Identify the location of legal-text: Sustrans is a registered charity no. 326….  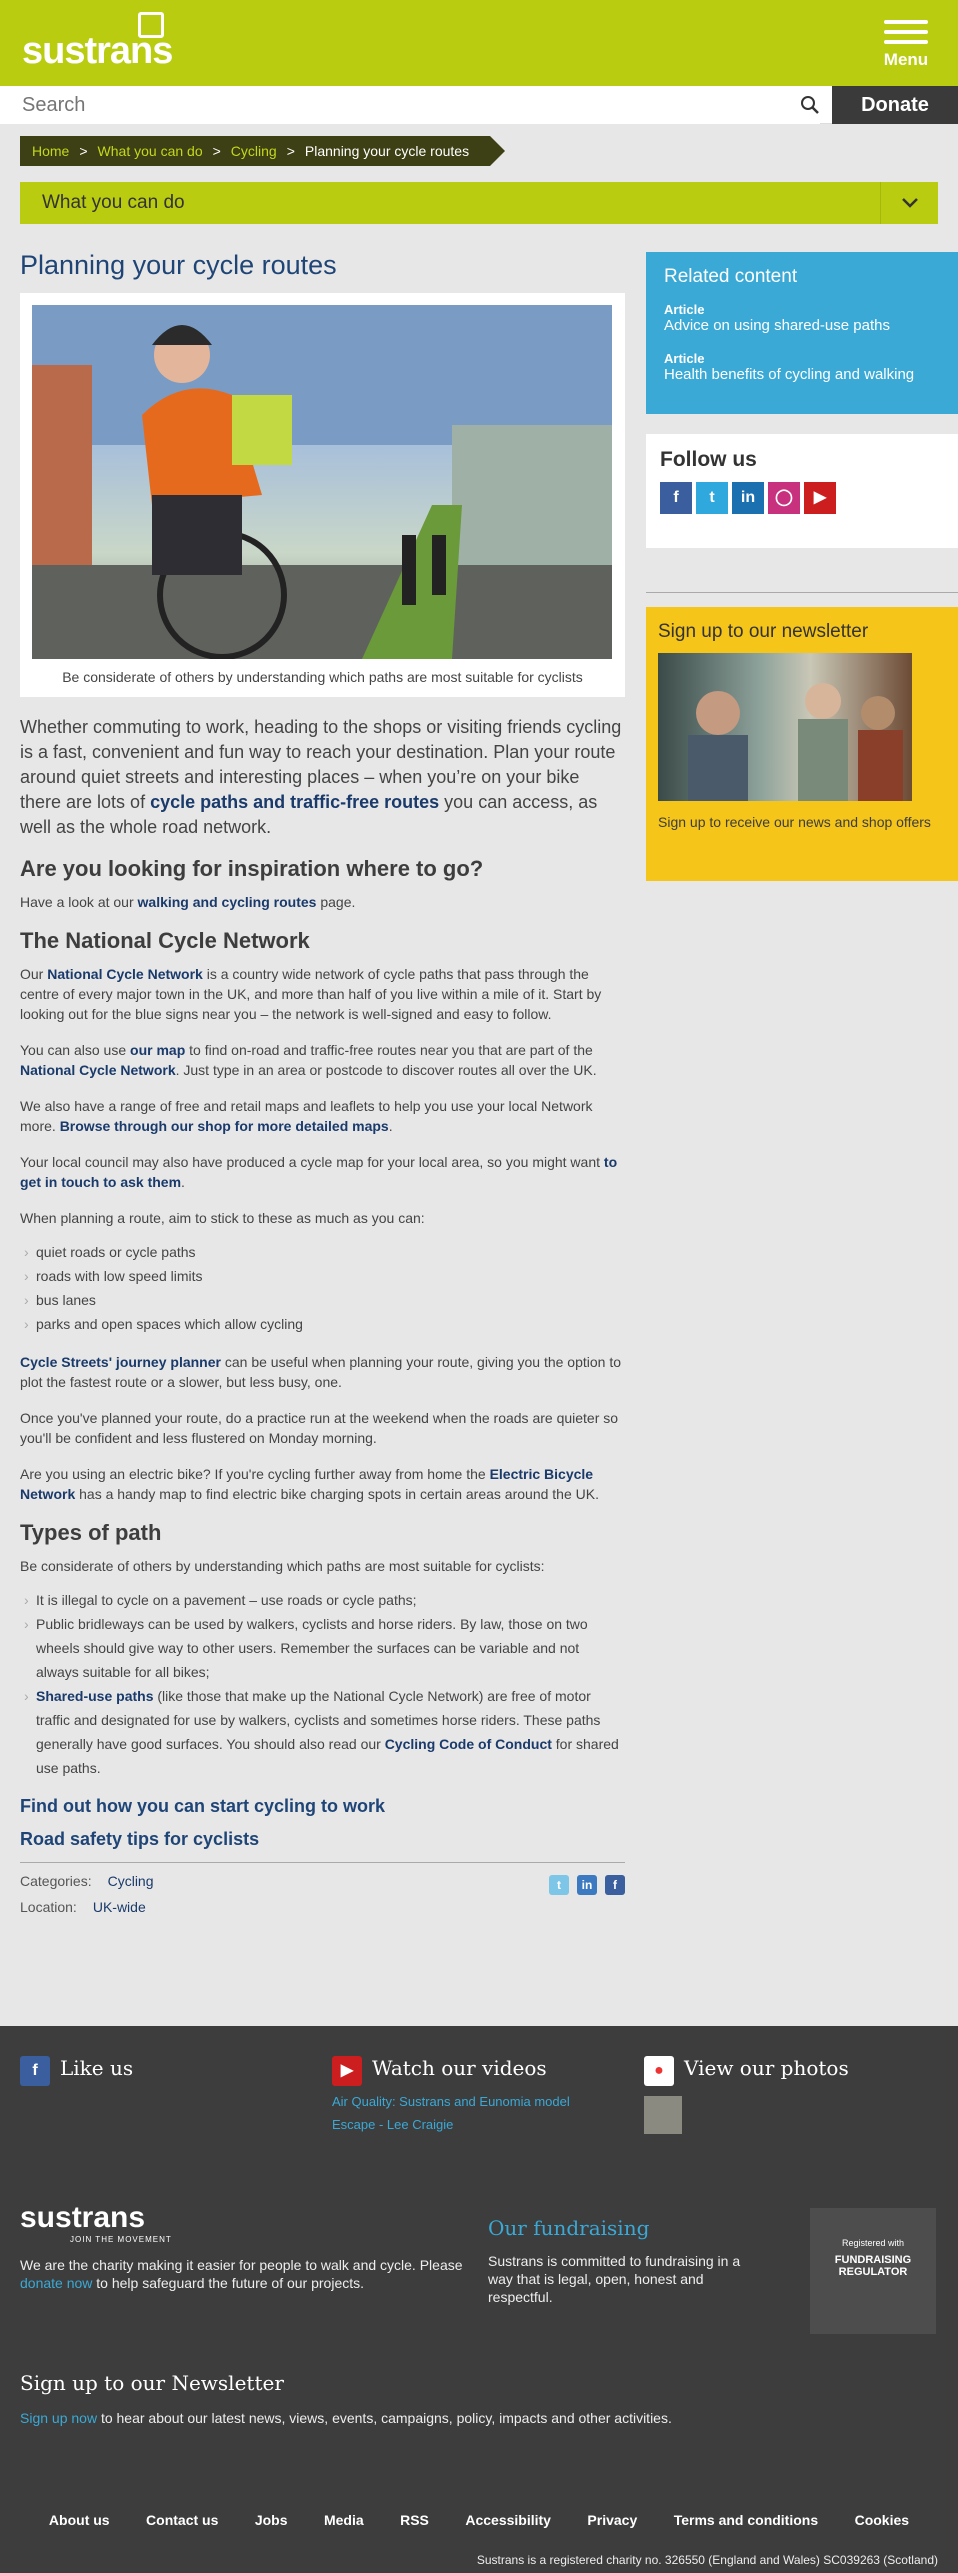
(707, 2560).